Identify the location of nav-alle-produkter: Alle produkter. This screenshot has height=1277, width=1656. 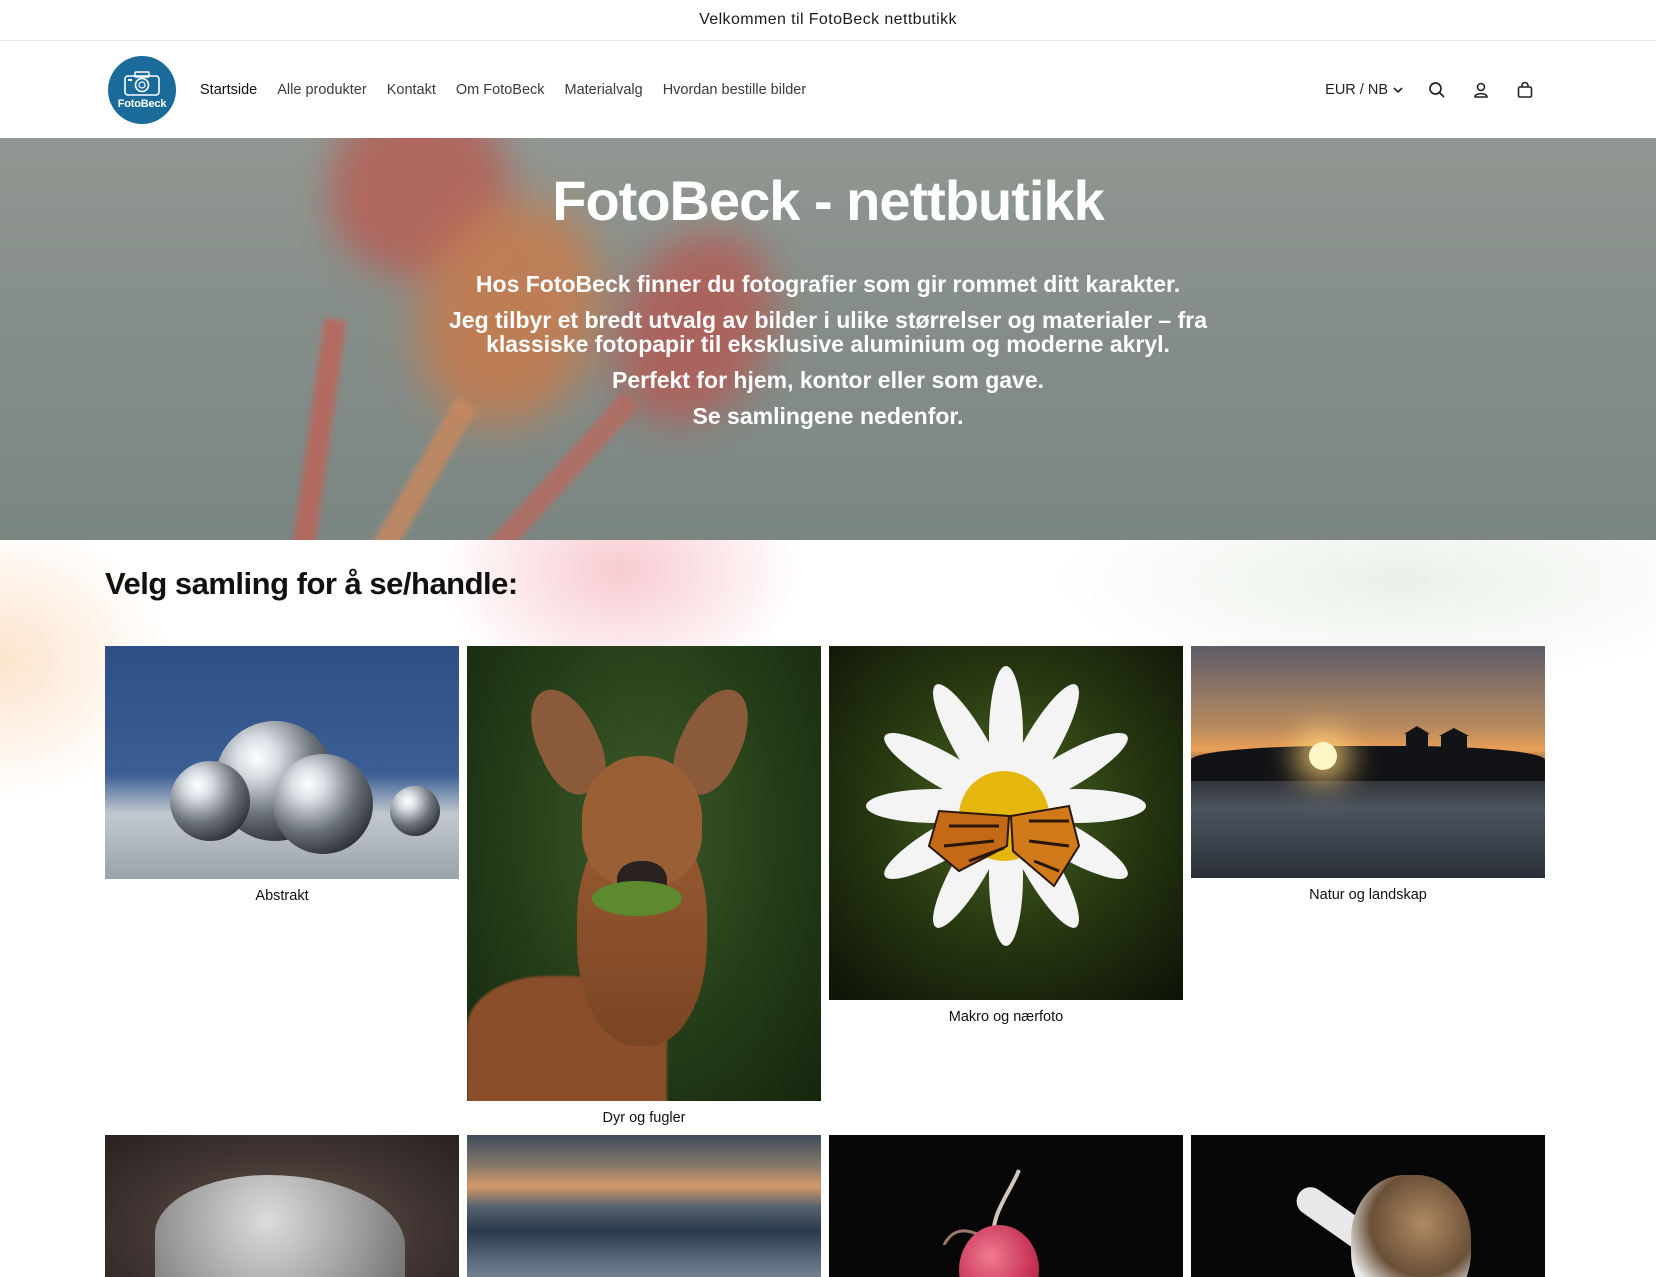
(321, 90).